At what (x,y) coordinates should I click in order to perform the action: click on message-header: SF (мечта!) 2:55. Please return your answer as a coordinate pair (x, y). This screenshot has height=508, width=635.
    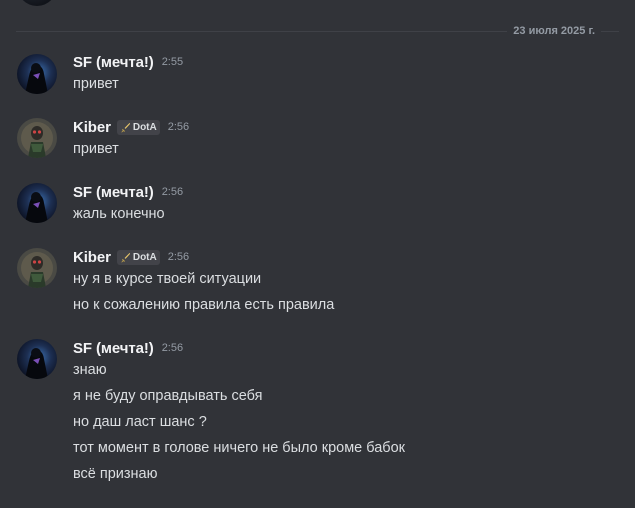
    Looking at the image, I should click on (128, 62).